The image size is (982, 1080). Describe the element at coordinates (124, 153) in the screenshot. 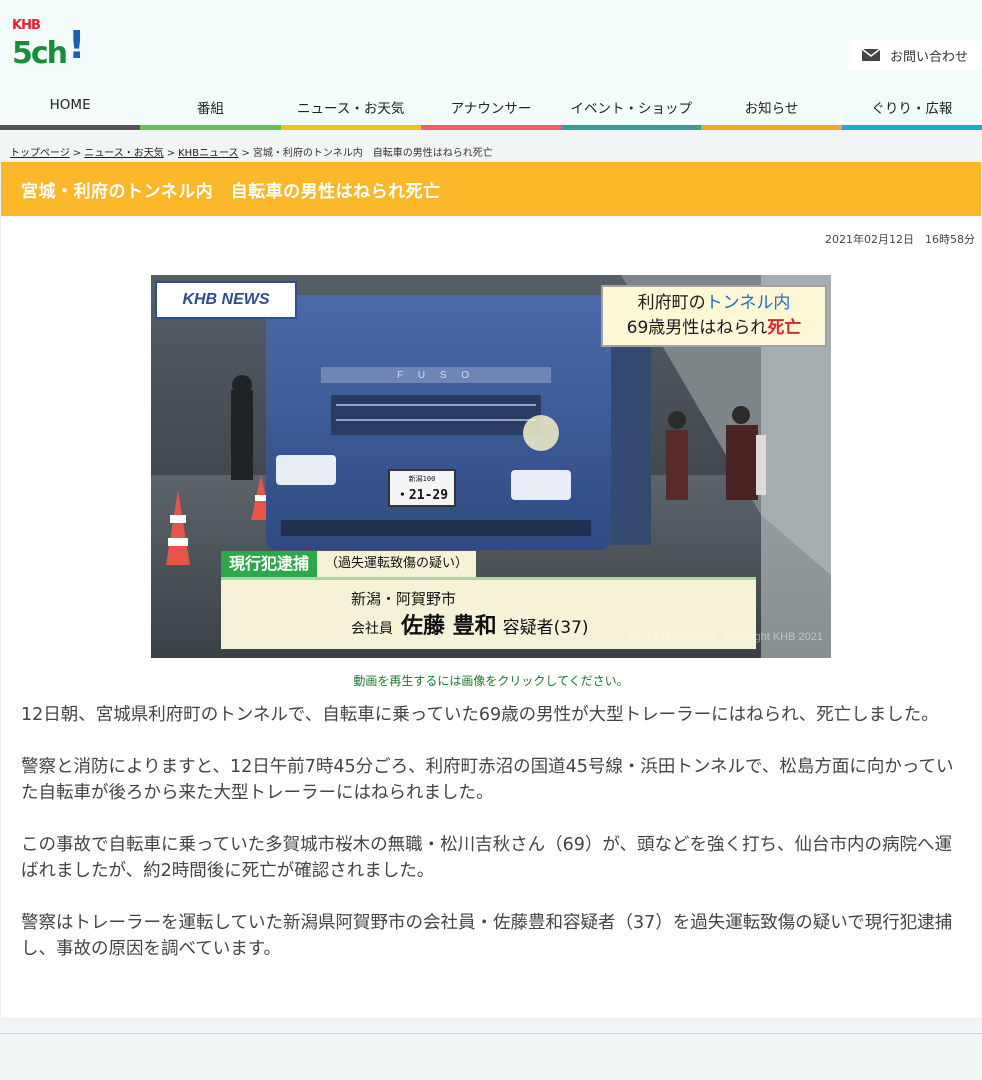

I see `breadcrumb-link-news-weather: ニュース・お天気` at that location.